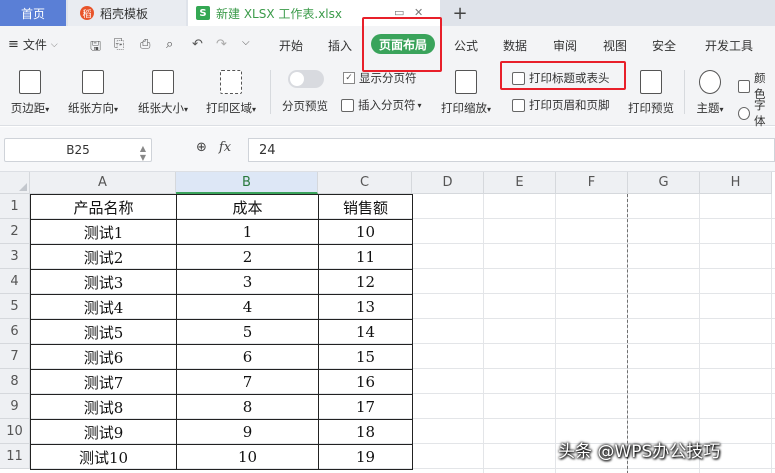  Describe the element at coordinates (247, 207) in the screenshot. I see `cell-b1: 成本` at that location.